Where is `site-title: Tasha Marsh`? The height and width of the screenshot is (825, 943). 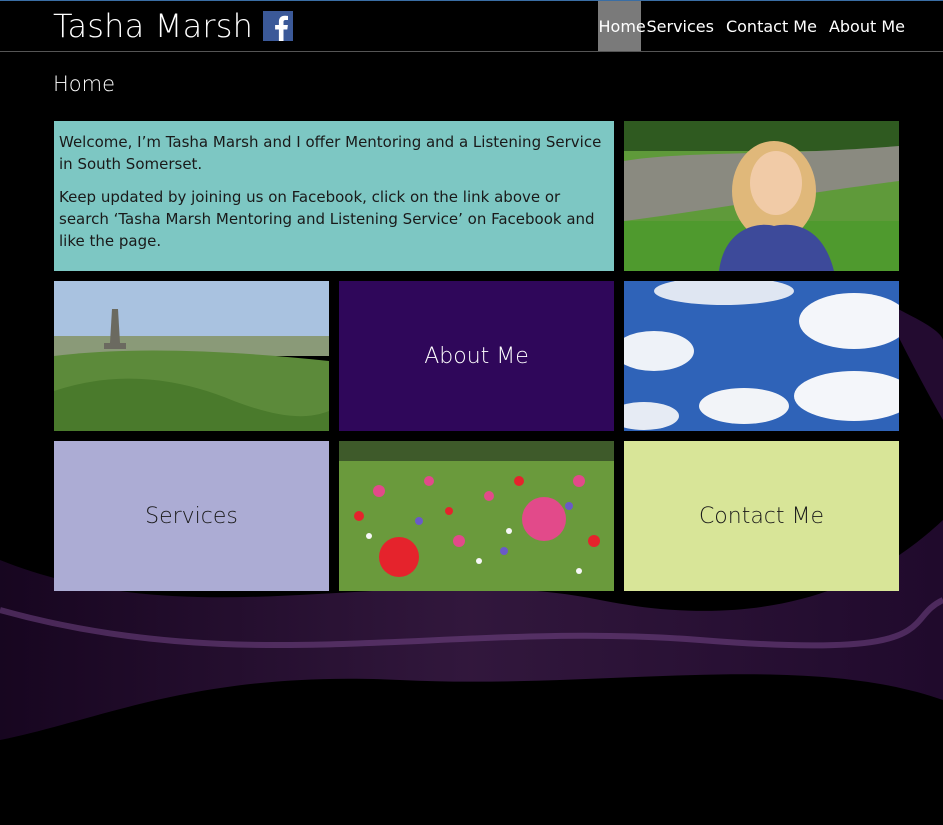
site-title: Tasha Marsh is located at coordinates (153, 26).